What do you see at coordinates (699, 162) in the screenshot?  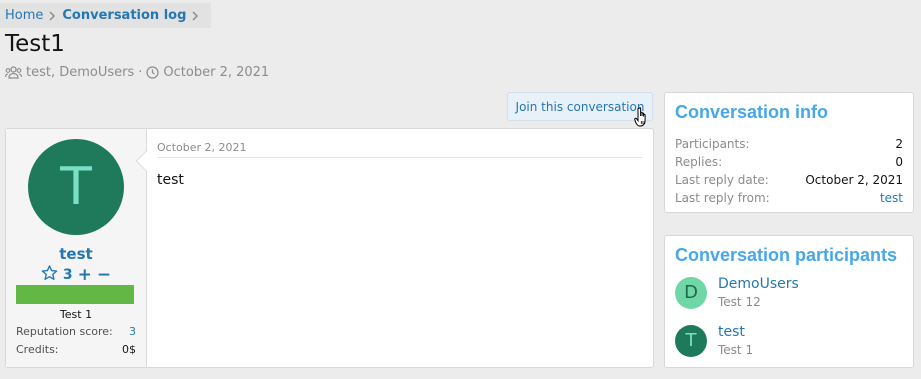 I see `info-label: Replies:` at bounding box center [699, 162].